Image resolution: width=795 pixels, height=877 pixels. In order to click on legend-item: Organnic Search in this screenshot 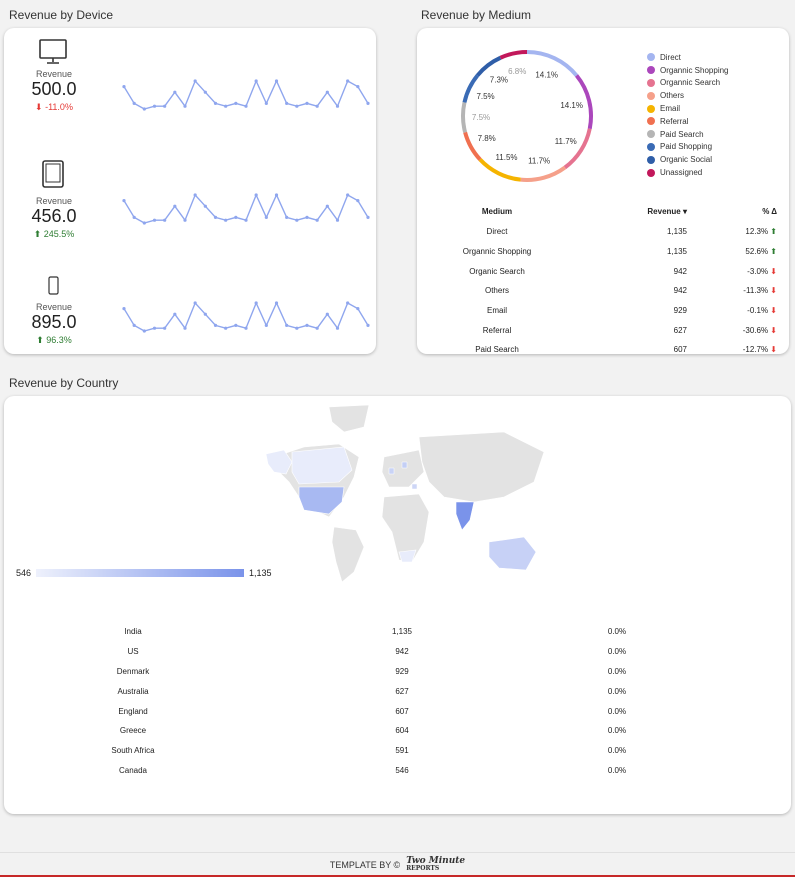, I will do `click(688, 83)`.